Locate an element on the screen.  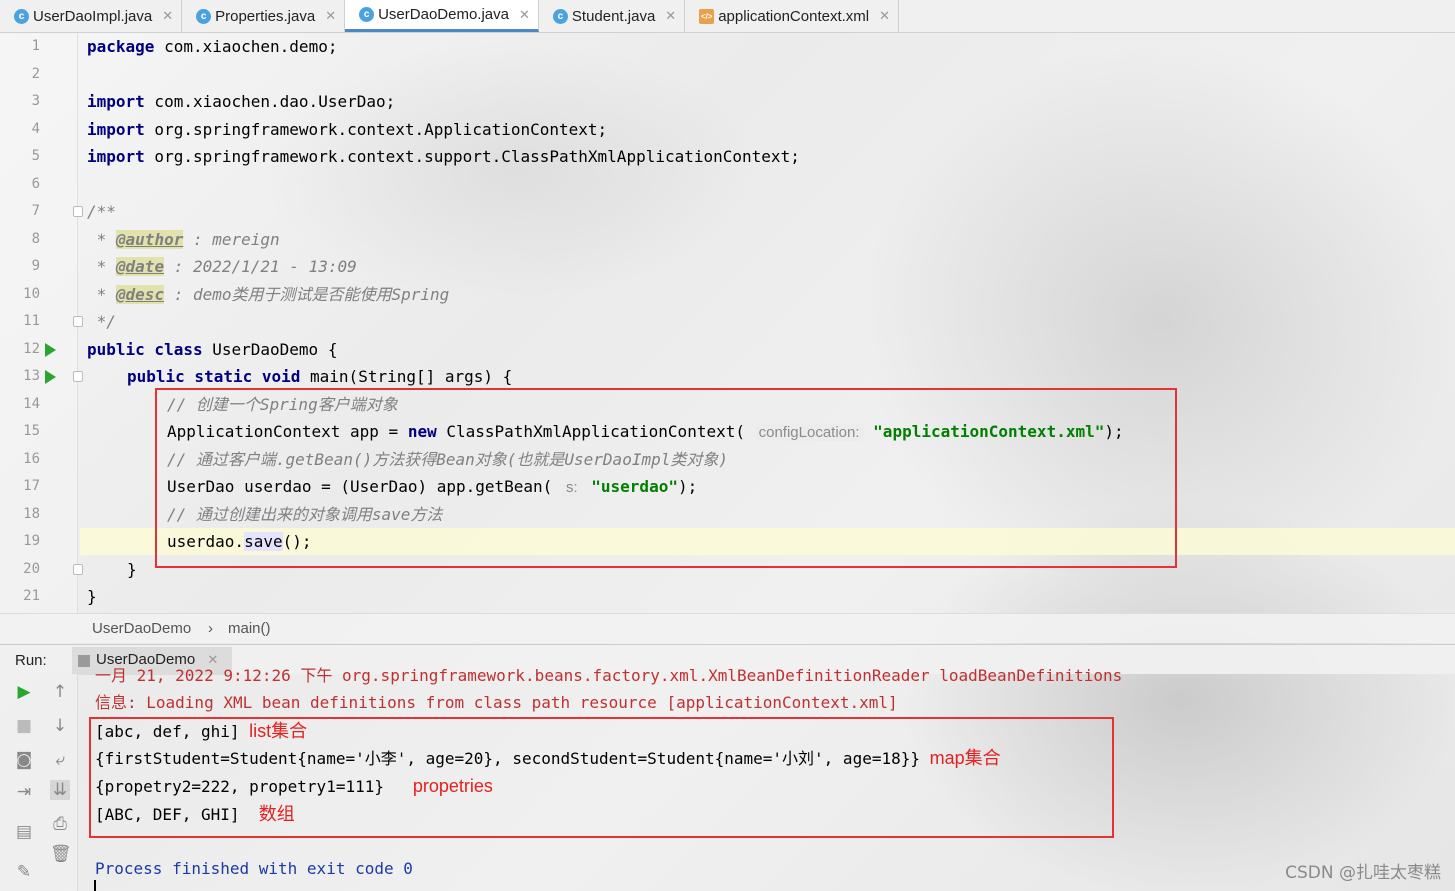
breadcrumb: UserDaoDemo › main() is located at coordinates (727, 628).